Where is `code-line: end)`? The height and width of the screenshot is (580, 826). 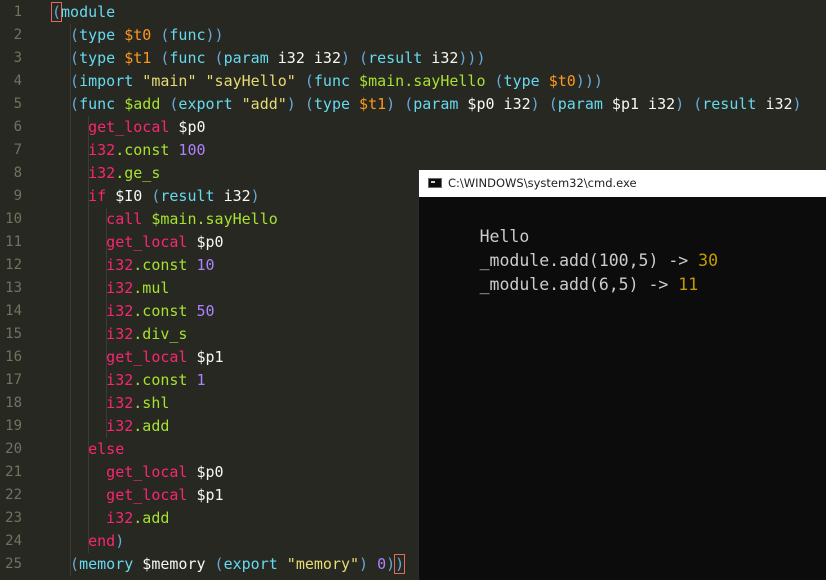
code-line: end) is located at coordinates (88, 541).